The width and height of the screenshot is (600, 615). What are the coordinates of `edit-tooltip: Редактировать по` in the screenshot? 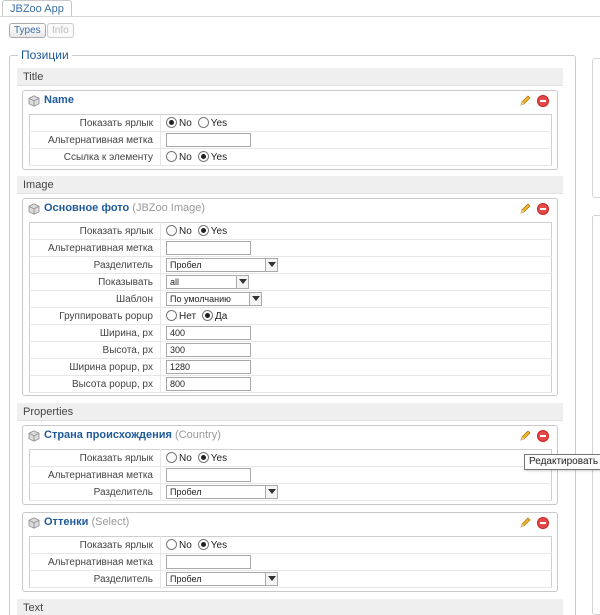 It's located at (562, 462).